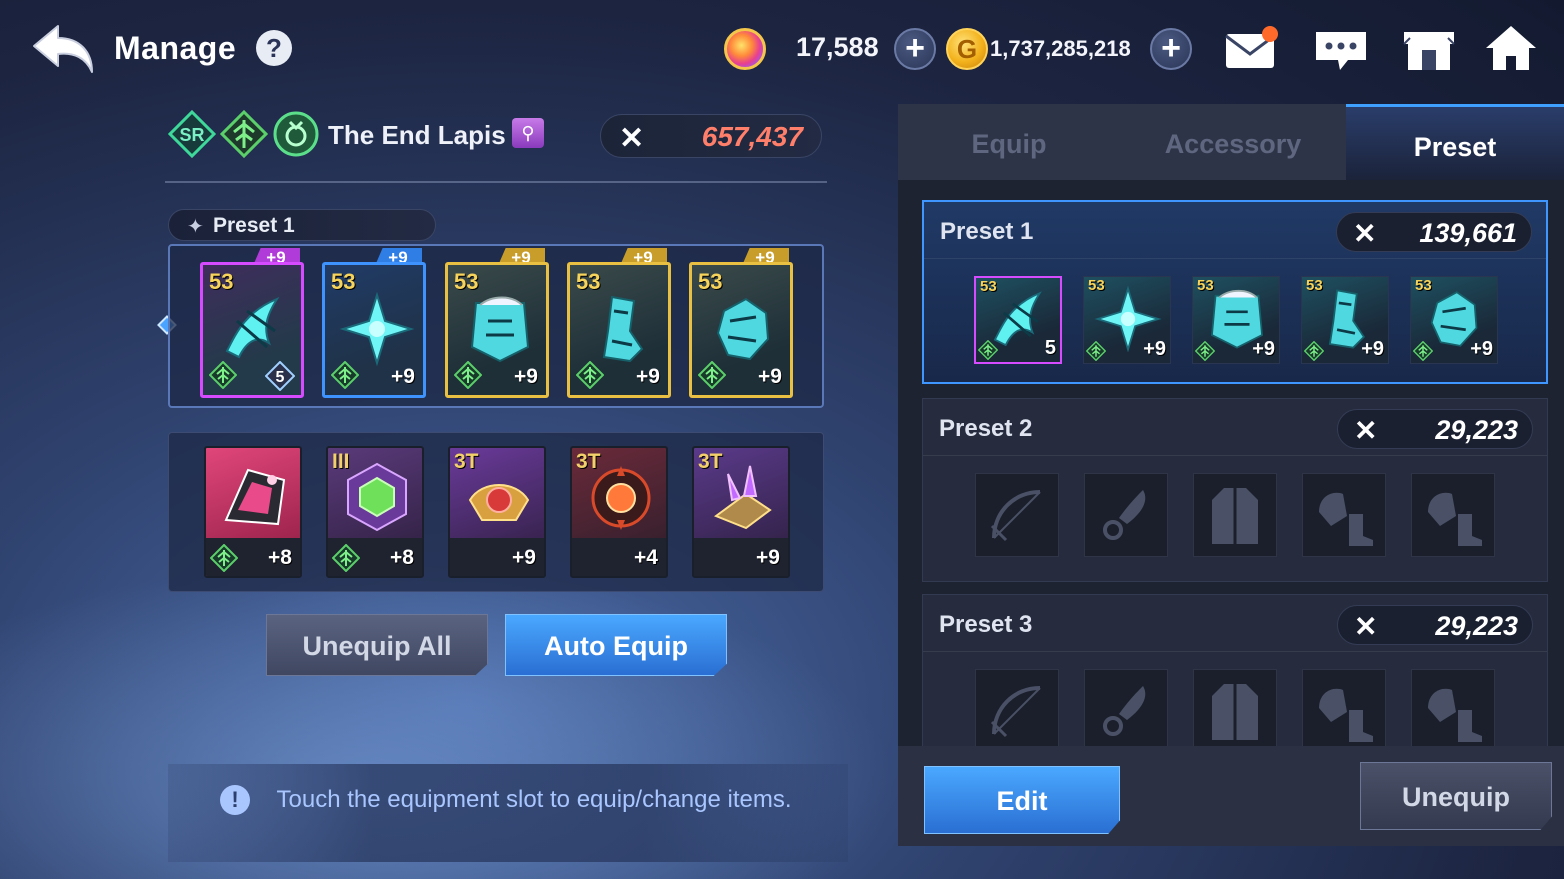 The width and height of the screenshot is (1564, 879). What do you see at coordinates (752, 136) in the screenshot?
I see `combat-power-value: 657,437` at bounding box center [752, 136].